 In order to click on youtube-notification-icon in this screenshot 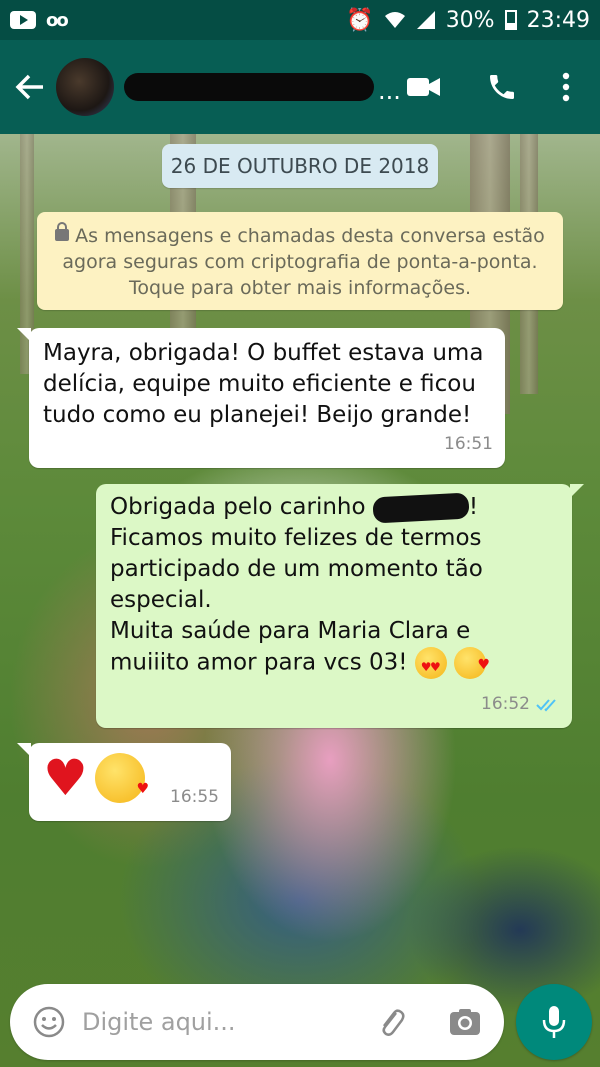, I will do `click(23, 20)`.